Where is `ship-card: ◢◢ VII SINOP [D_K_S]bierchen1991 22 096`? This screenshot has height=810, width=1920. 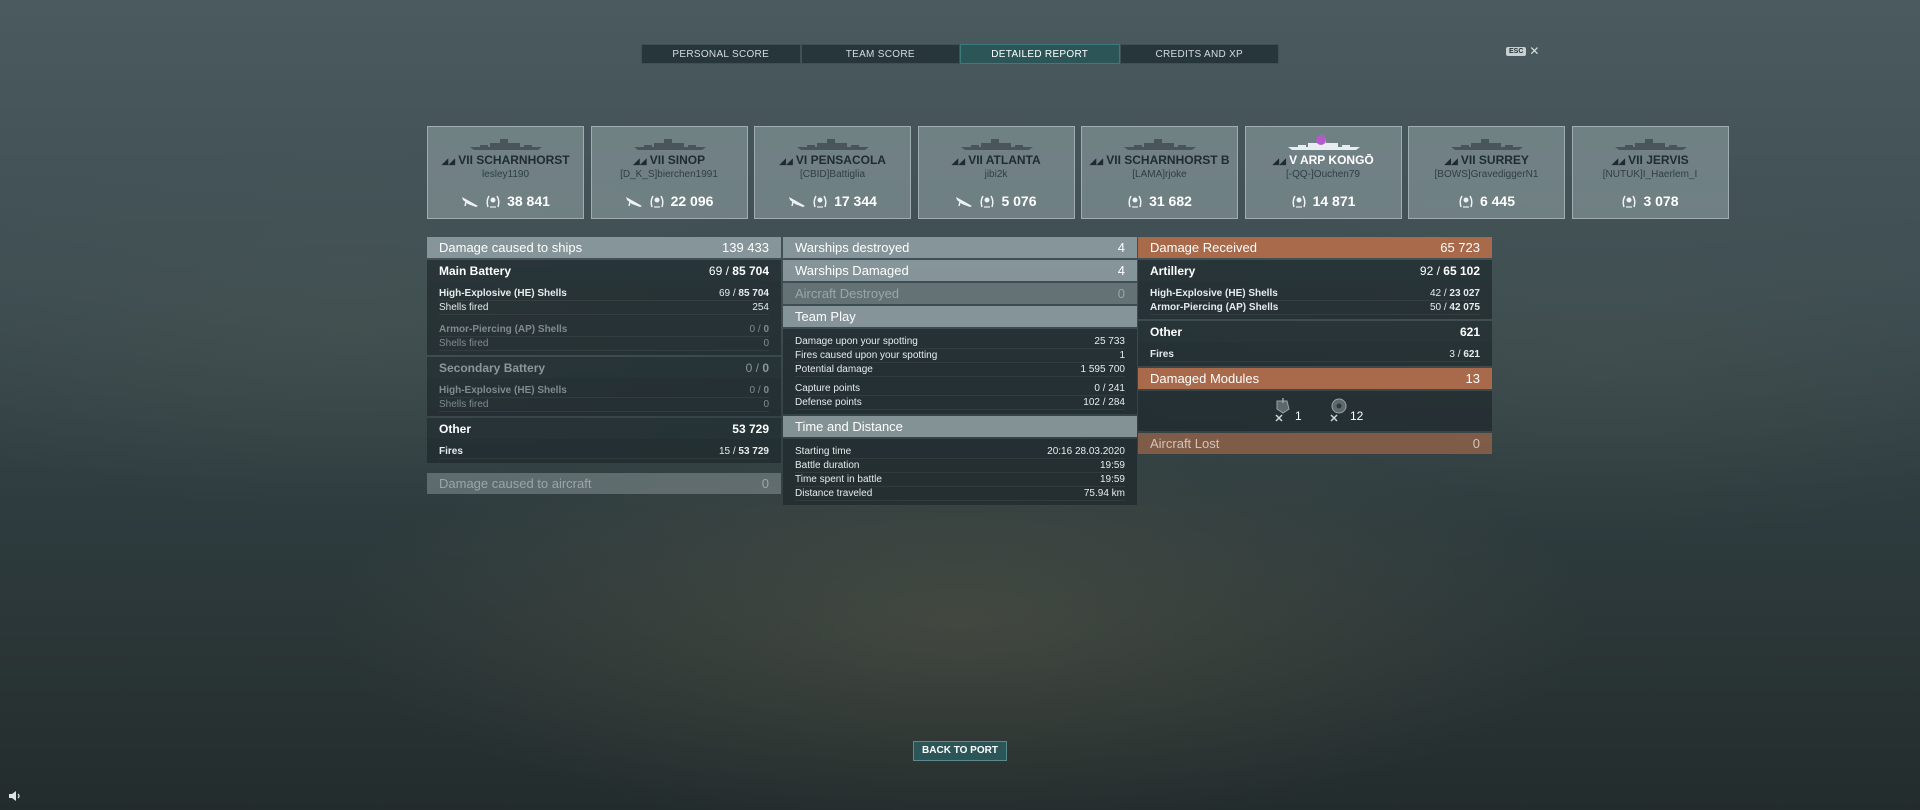 ship-card: ◢◢ VII SINOP [D_K_S]bierchen1991 22 096 is located at coordinates (669, 172).